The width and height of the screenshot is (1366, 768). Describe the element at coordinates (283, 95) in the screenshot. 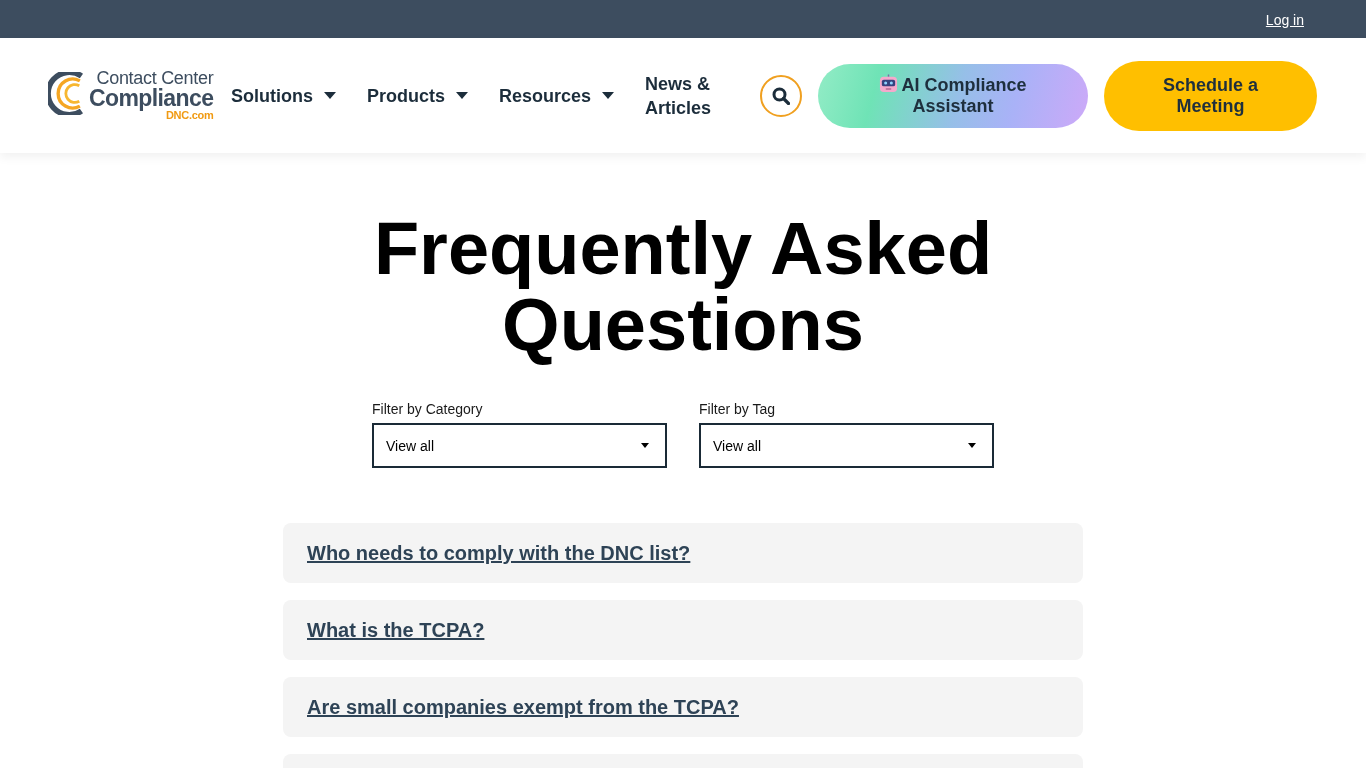

I see `nav-link: Solutions` at that location.